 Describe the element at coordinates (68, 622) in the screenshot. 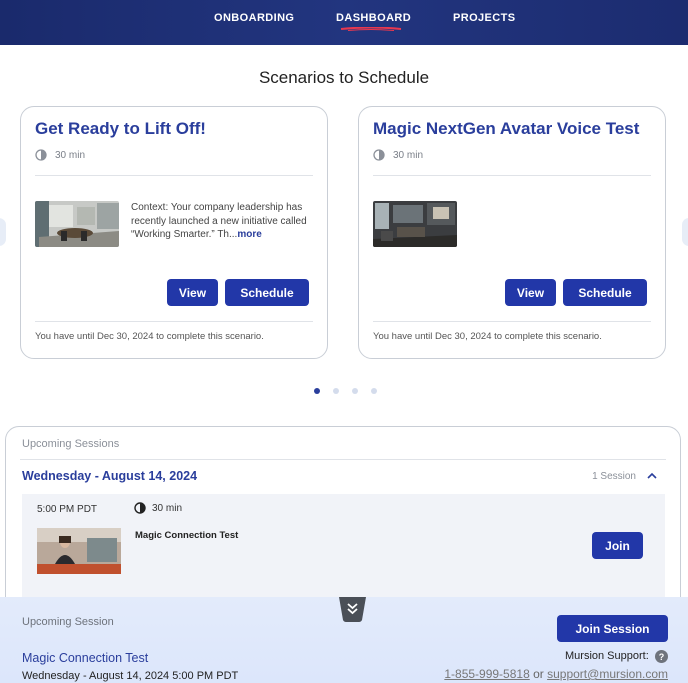

I see `upcoming-session-label: Upcoming Session` at that location.